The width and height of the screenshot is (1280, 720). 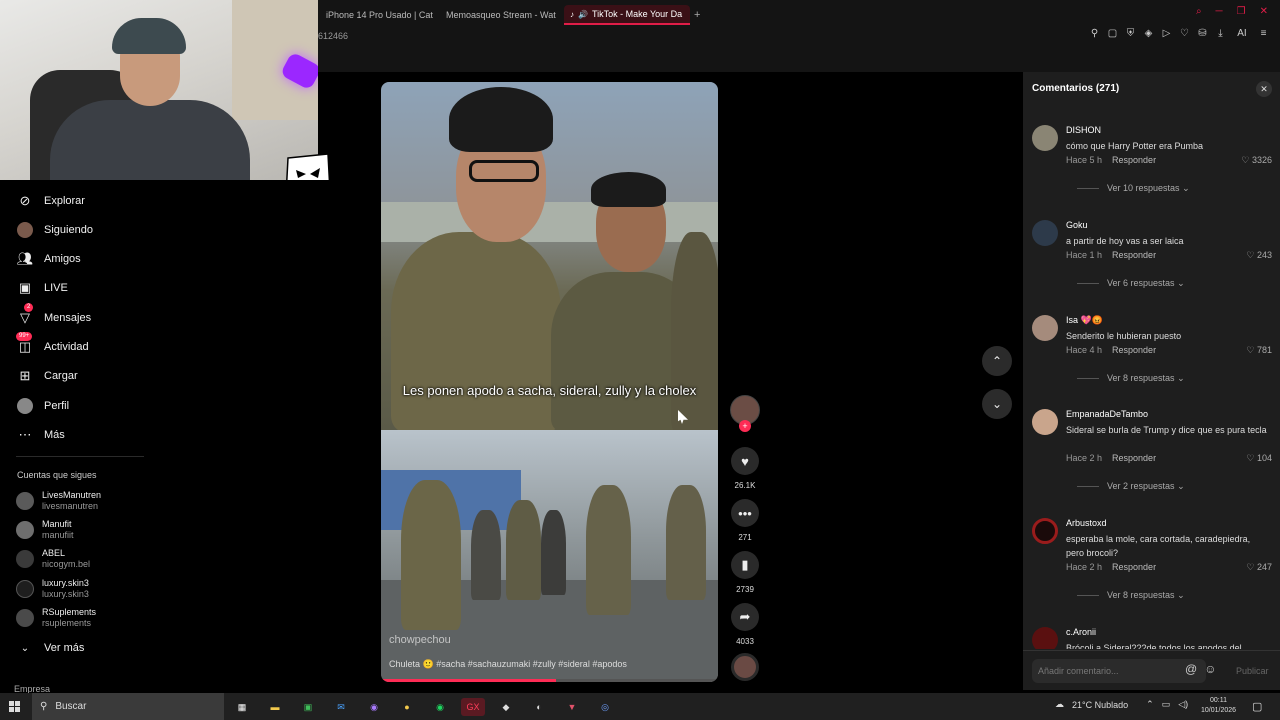 I want to click on view-replies-button: Ver 2 respuestas ⌄, so click(x=1131, y=486).